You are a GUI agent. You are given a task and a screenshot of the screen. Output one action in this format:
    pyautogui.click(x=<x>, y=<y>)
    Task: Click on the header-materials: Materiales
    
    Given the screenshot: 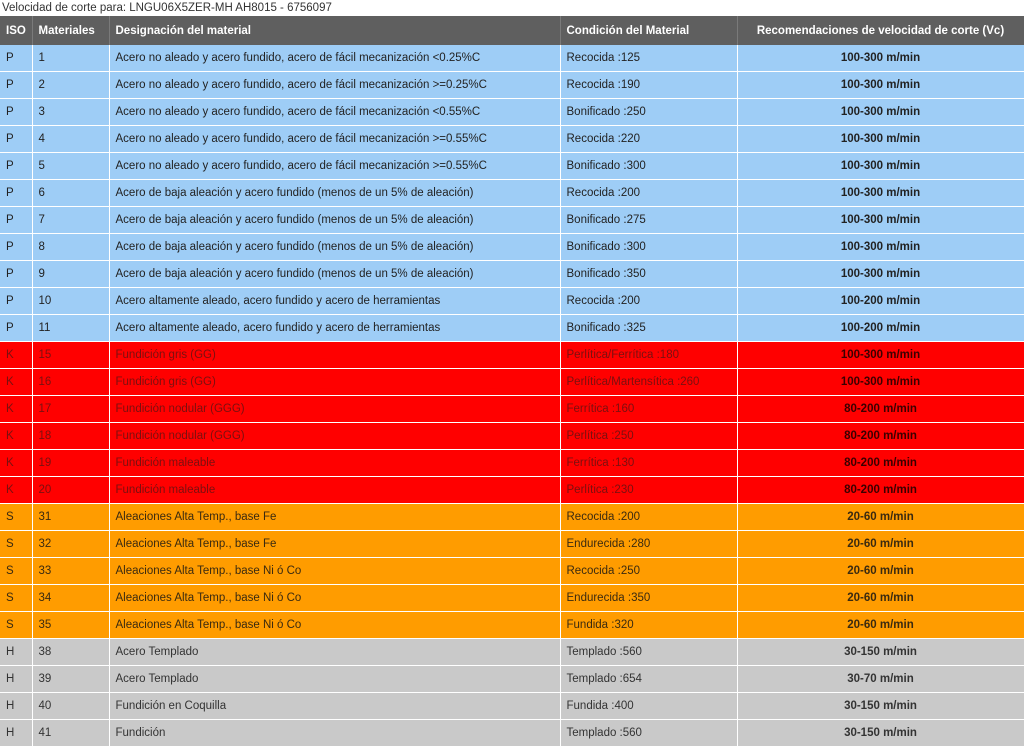 What is the action you would take?
    pyautogui.click(x=71, y=30)
    